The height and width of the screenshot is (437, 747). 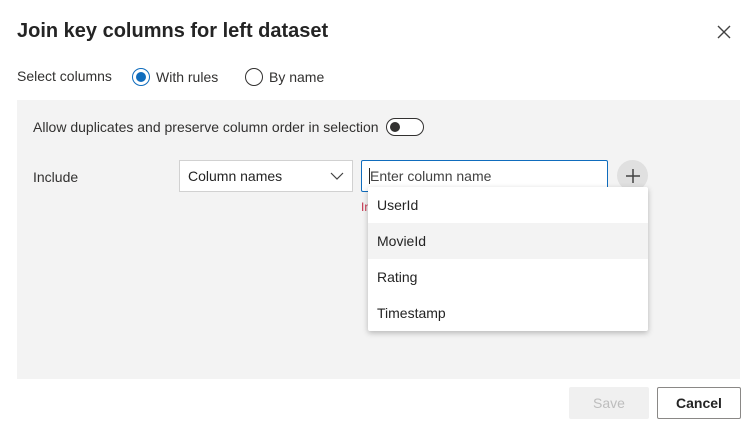 I want to click on suggestion-item: Timestamp, so click(x=508, y=313).